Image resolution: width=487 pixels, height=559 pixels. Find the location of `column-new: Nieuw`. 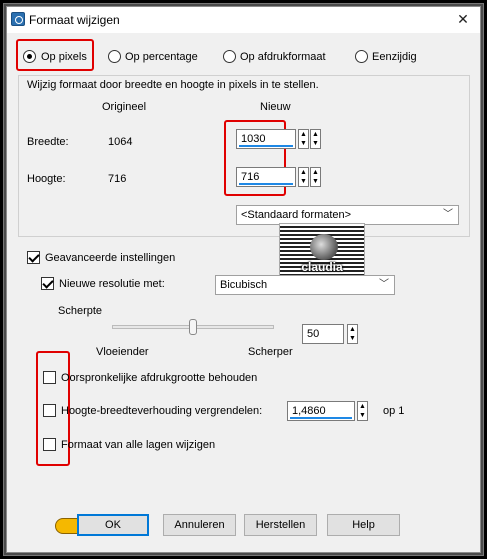

column-new: Nieuw is located at coordinates (275, 107).